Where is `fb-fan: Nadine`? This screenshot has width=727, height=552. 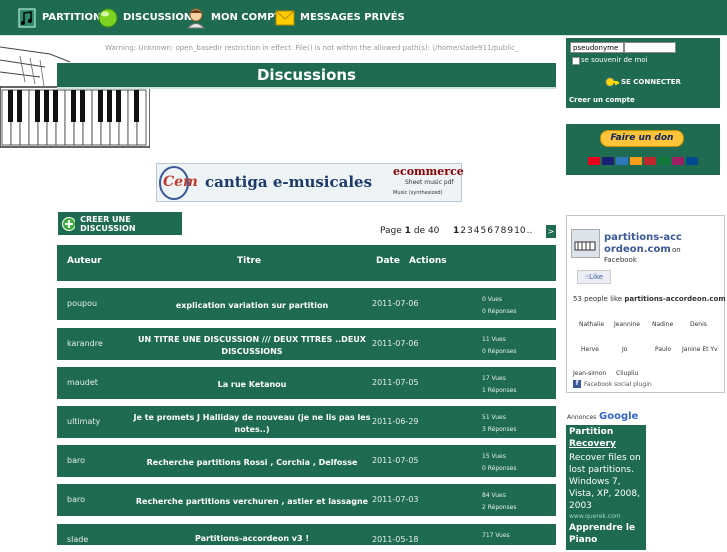
fb-fan: Nadine is located at coordinates (662, 324).